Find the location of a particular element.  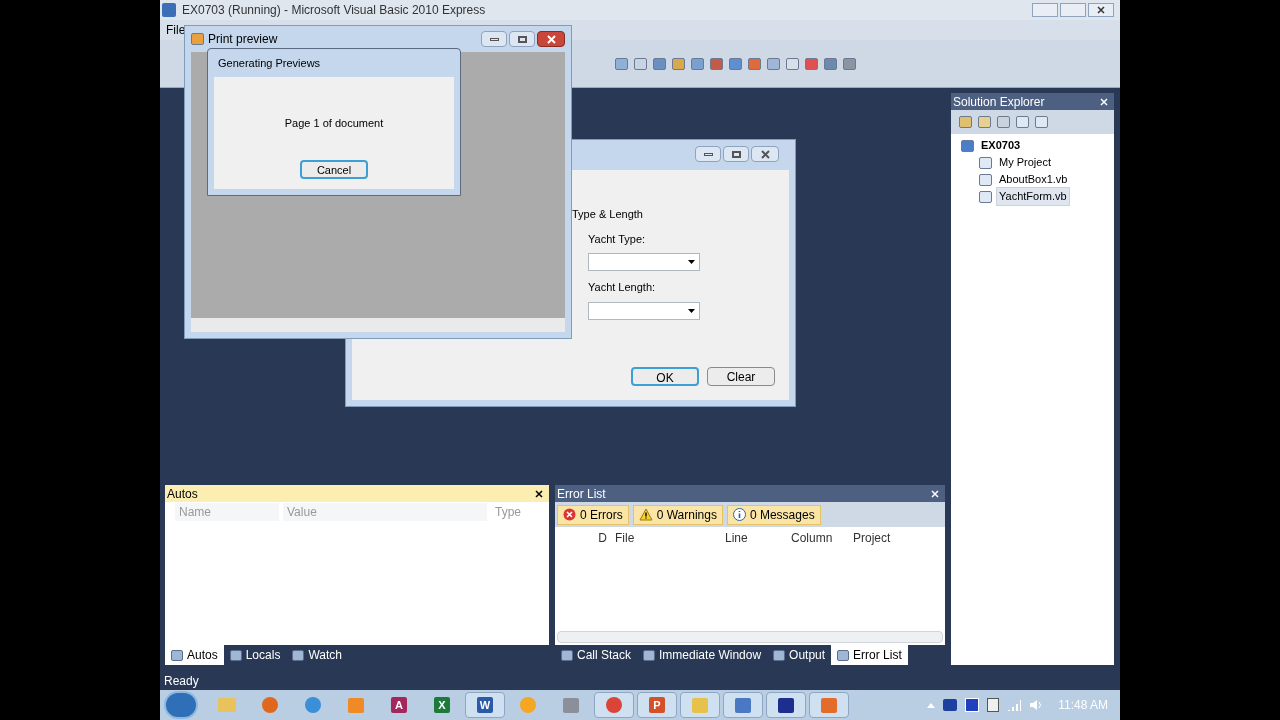

taskbar-button: X is located at coordinates (442, 705).